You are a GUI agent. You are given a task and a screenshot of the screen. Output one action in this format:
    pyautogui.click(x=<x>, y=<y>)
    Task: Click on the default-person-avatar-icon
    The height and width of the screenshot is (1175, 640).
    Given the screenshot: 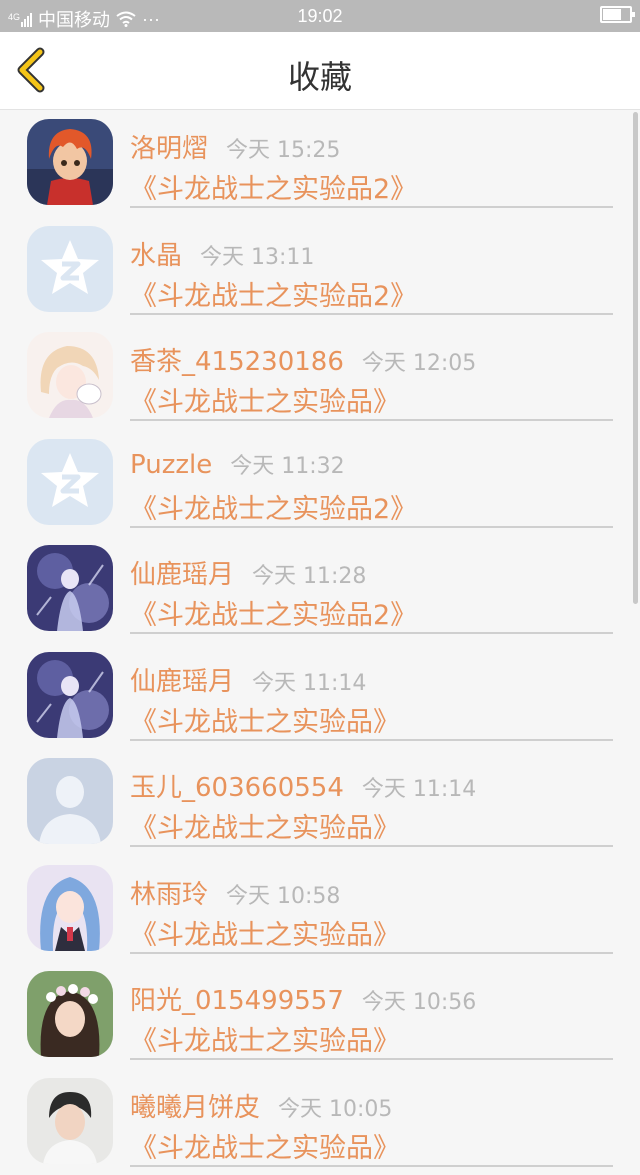 What is the action you would take?
    pyautogui.click(x=70, y=801)
    